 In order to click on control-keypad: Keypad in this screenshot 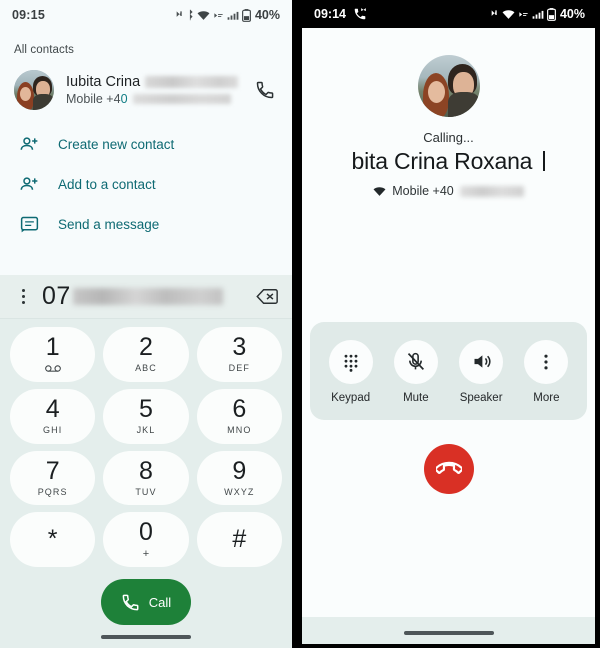, I will do `click(351, 371)`.